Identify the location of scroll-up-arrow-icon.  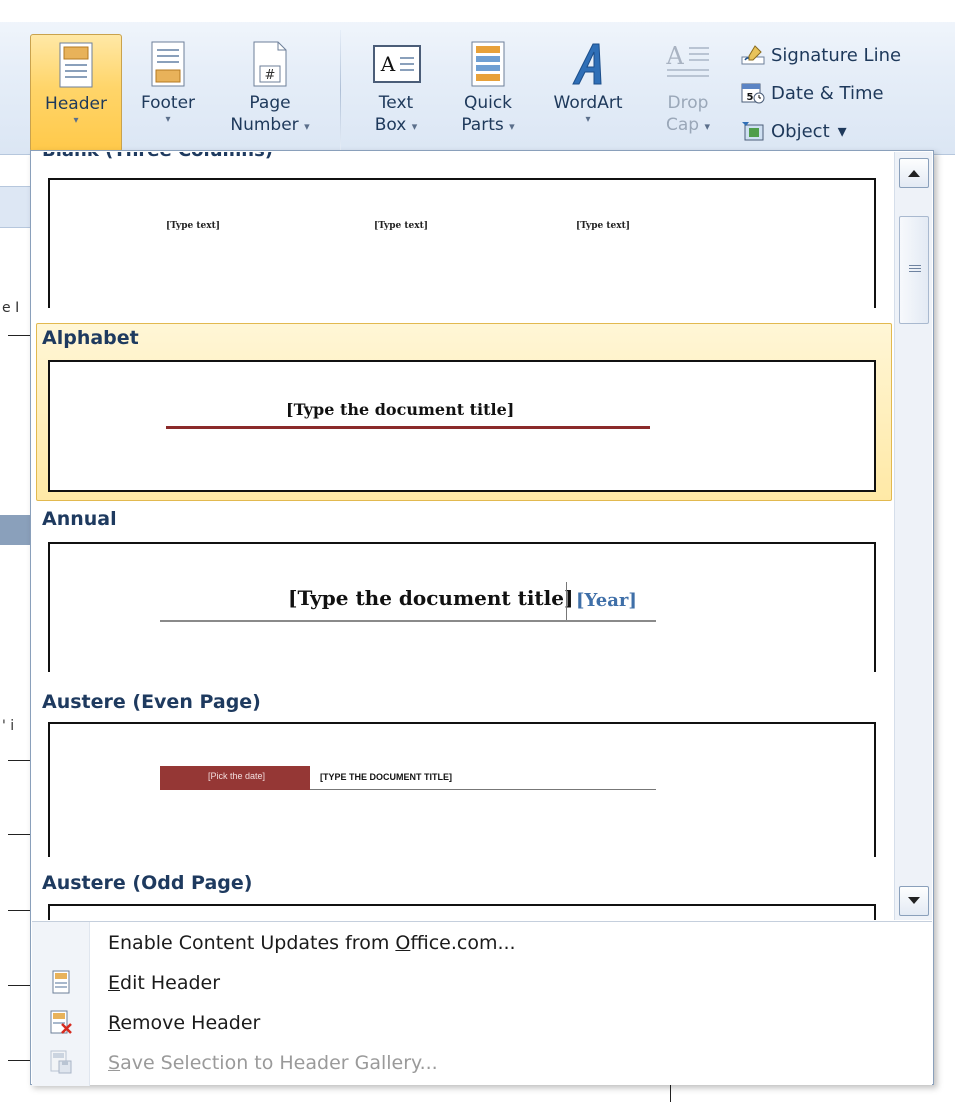
(914, 173).